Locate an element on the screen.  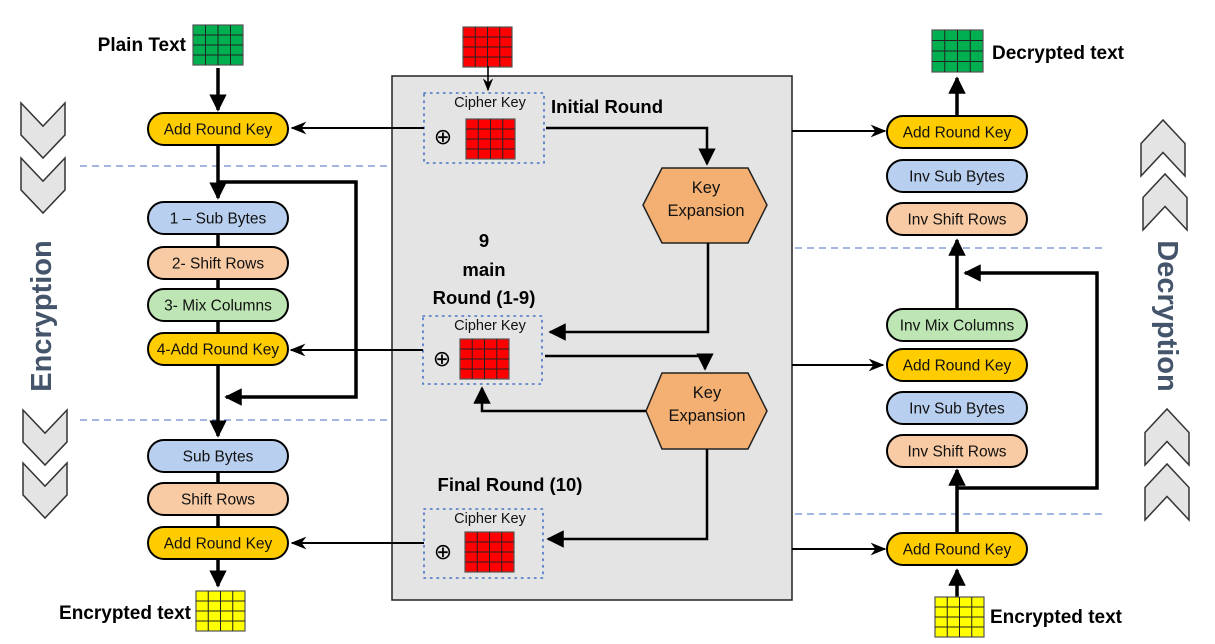
enc-mix-columns-label: 3- Mix Columns is located at coordinates (218, 306).